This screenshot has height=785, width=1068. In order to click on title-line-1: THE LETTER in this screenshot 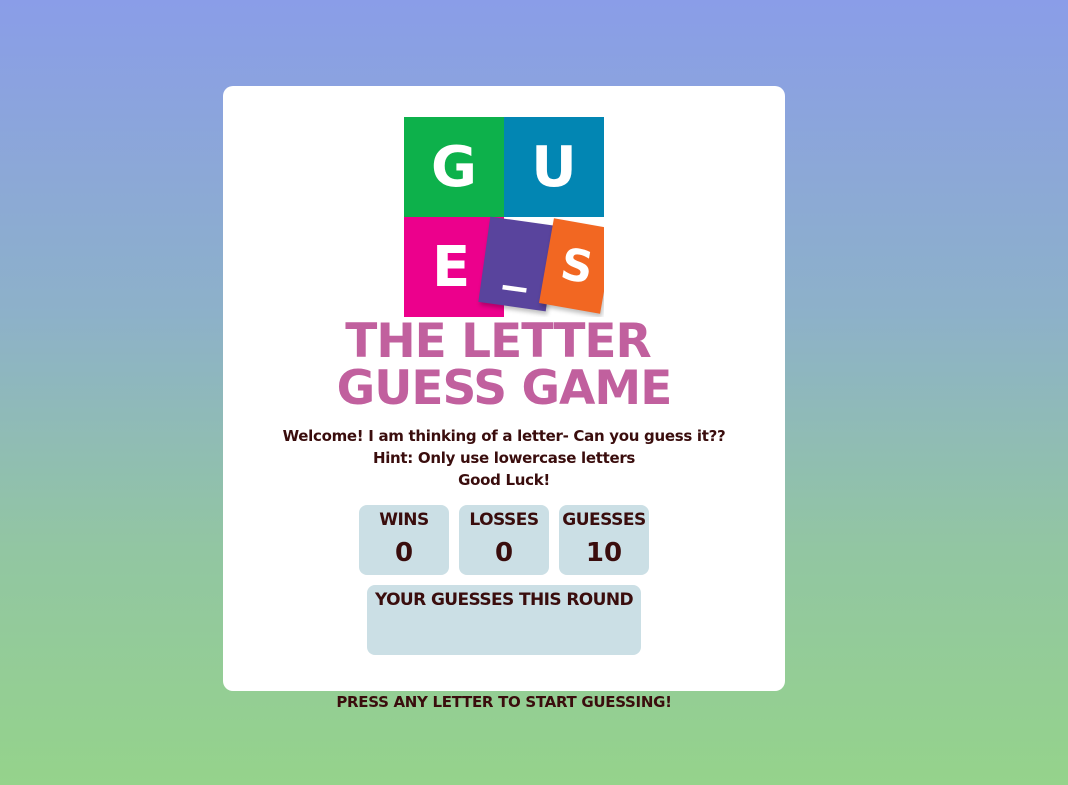, I will do `click(498, 341)`.